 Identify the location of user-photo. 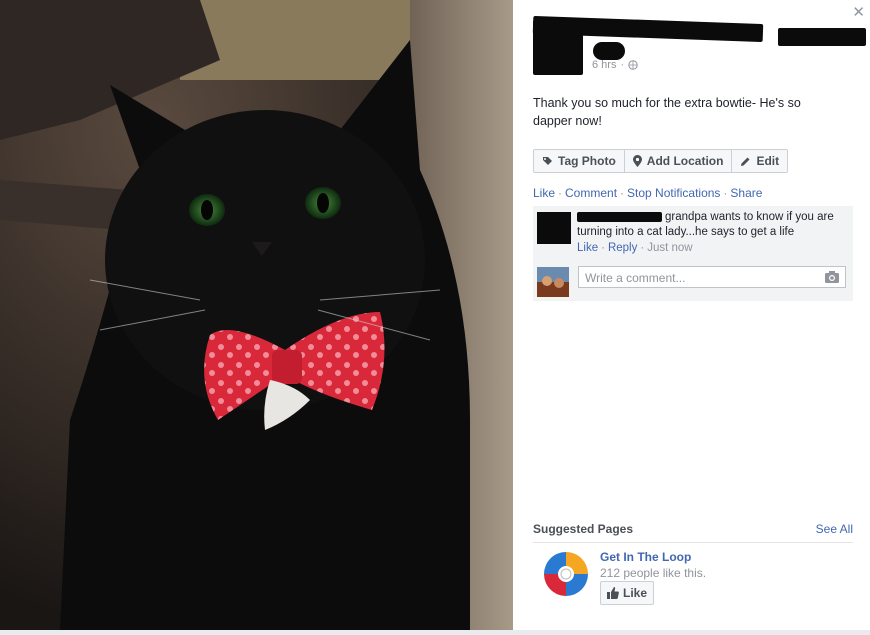
(553, 282).